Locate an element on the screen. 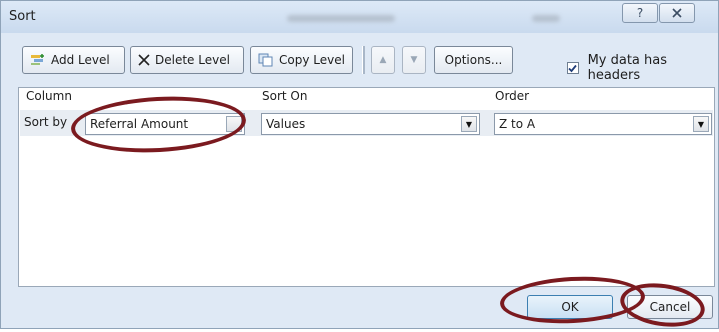 The width and height of the screenshot is (719, 332). ok-label: OK is located at coordinates (570, 307).